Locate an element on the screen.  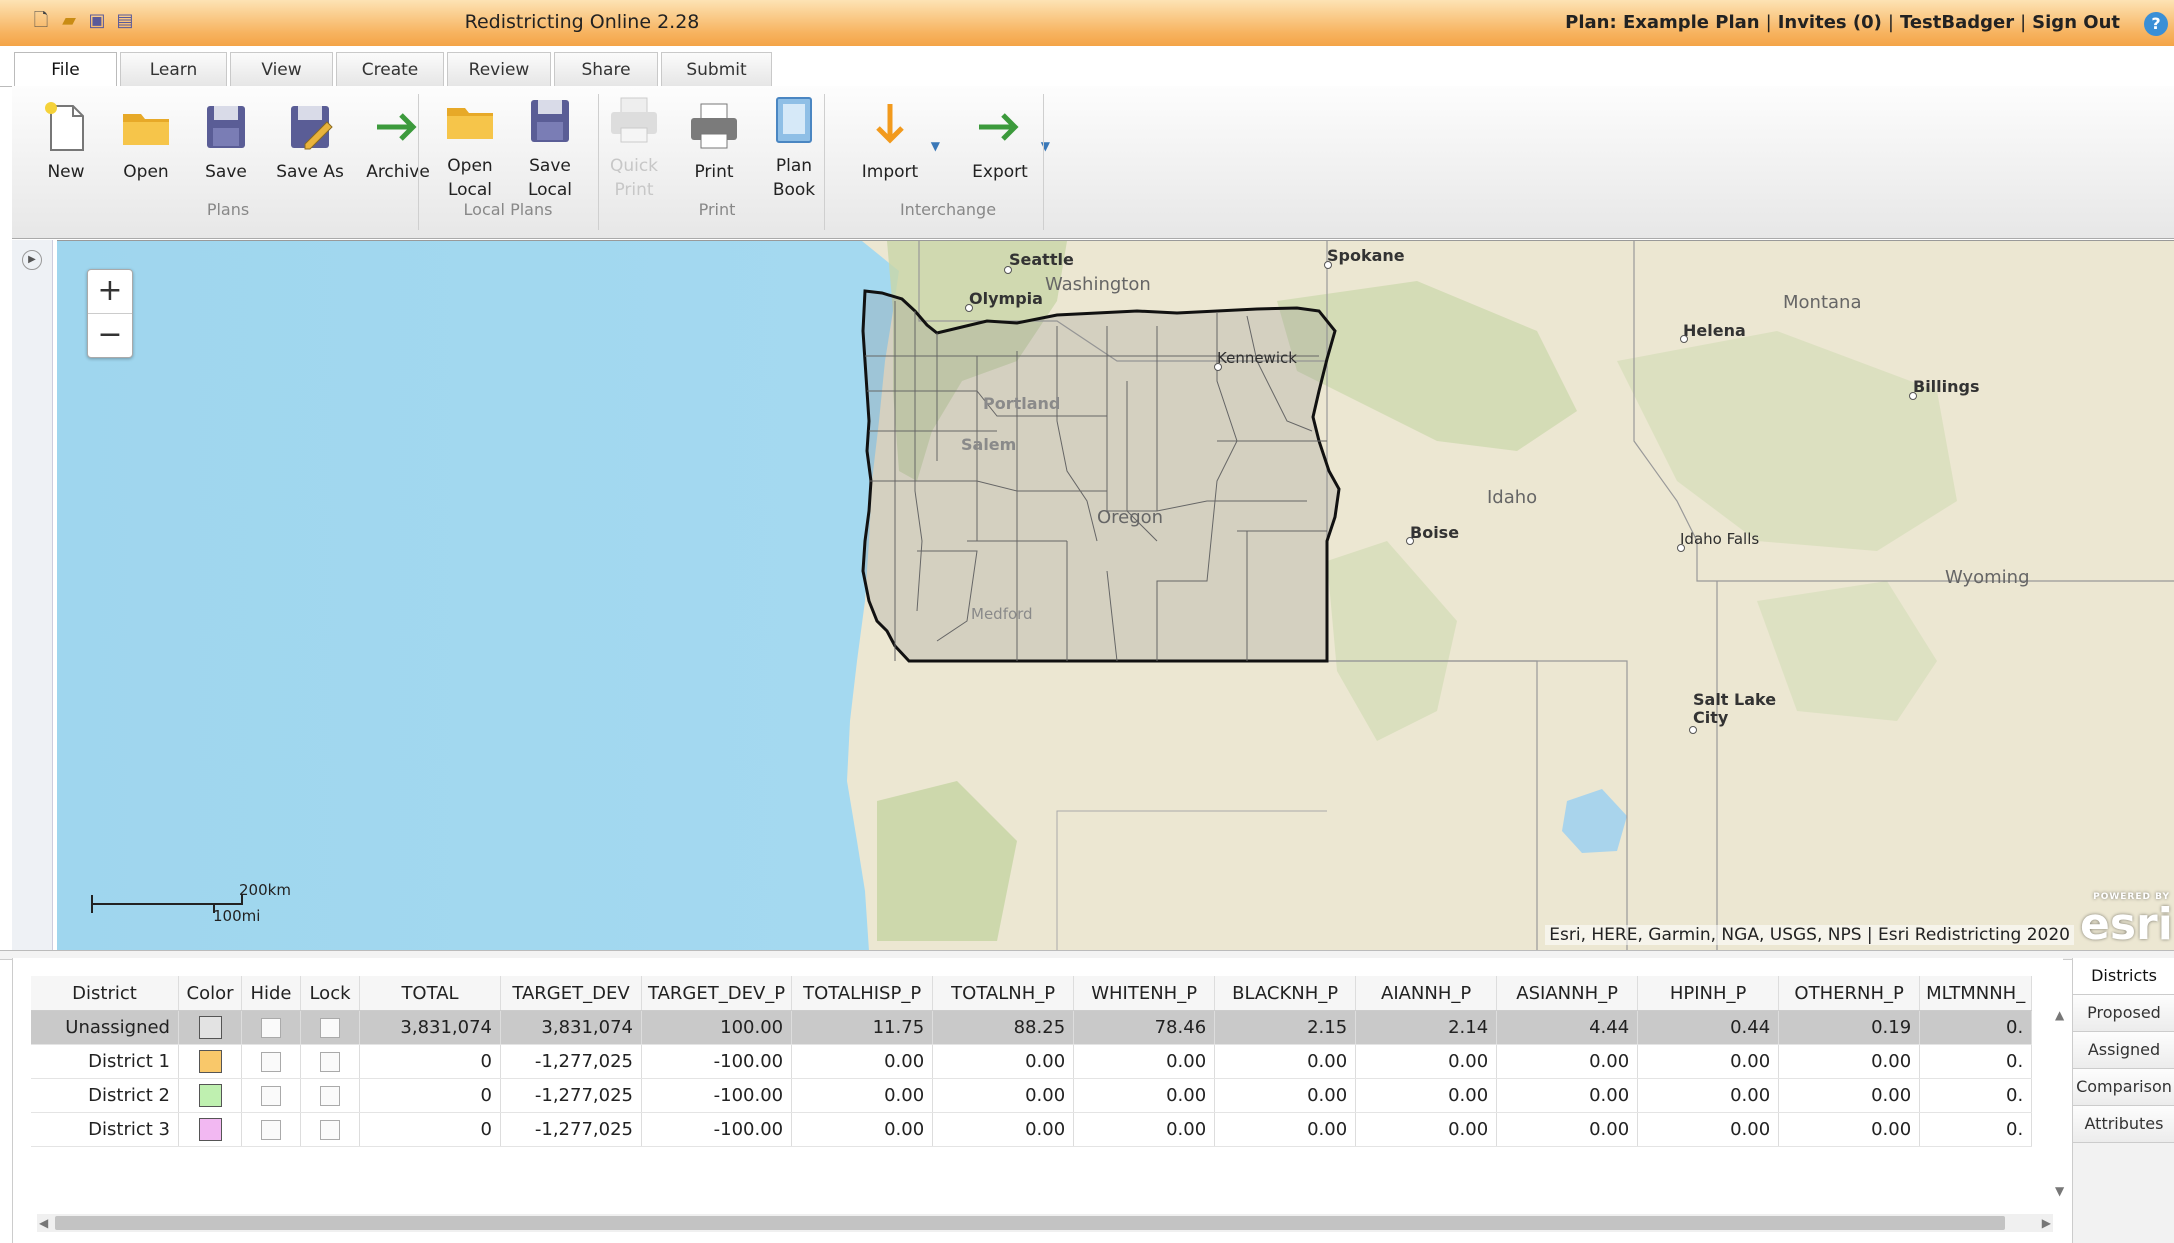
tab-submit: Submit is located at coordinates (716, 69).